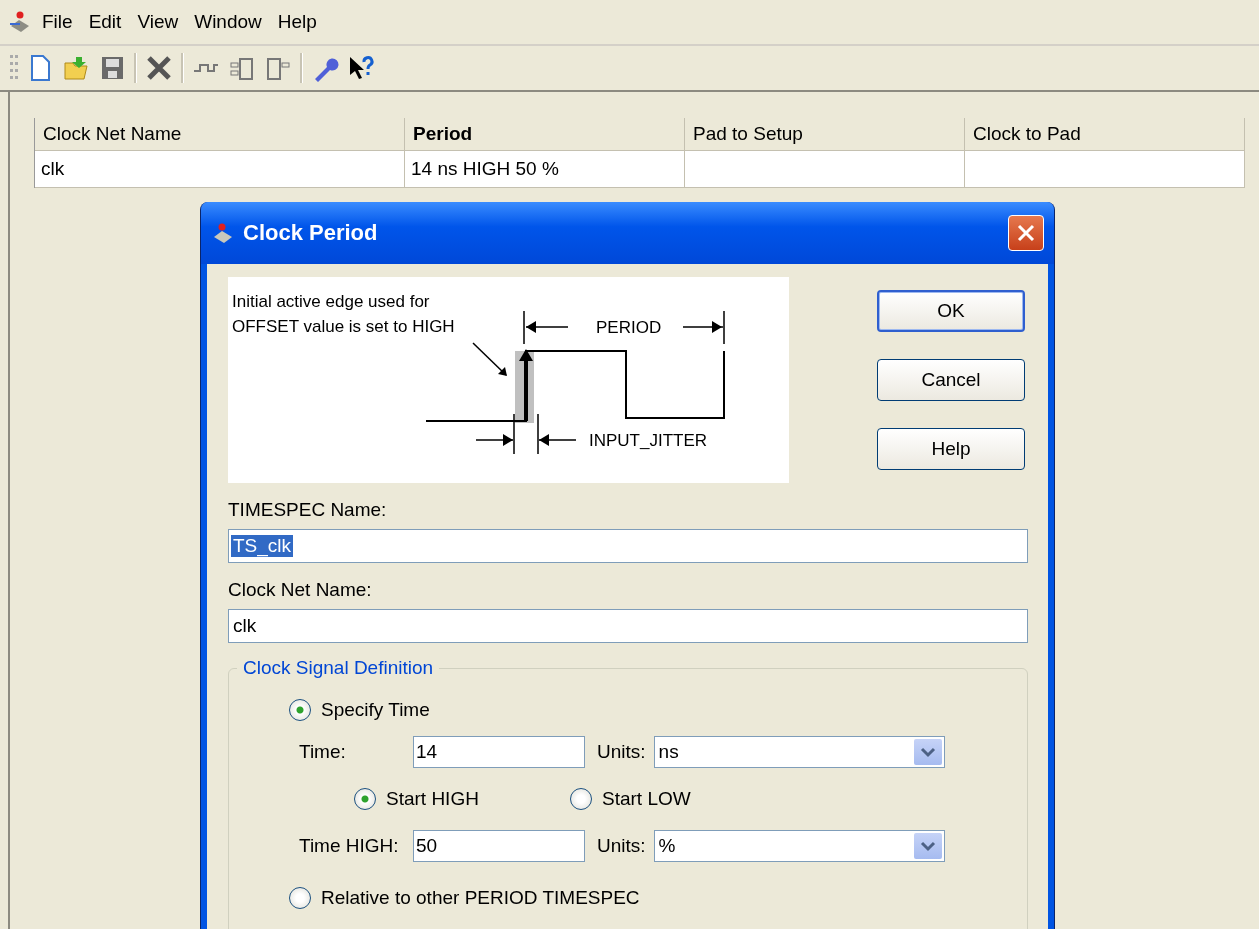  Describe the element at coordinates (338, 668) in the screenshot. I see `group-title: Clock Signal Definition` at that location.